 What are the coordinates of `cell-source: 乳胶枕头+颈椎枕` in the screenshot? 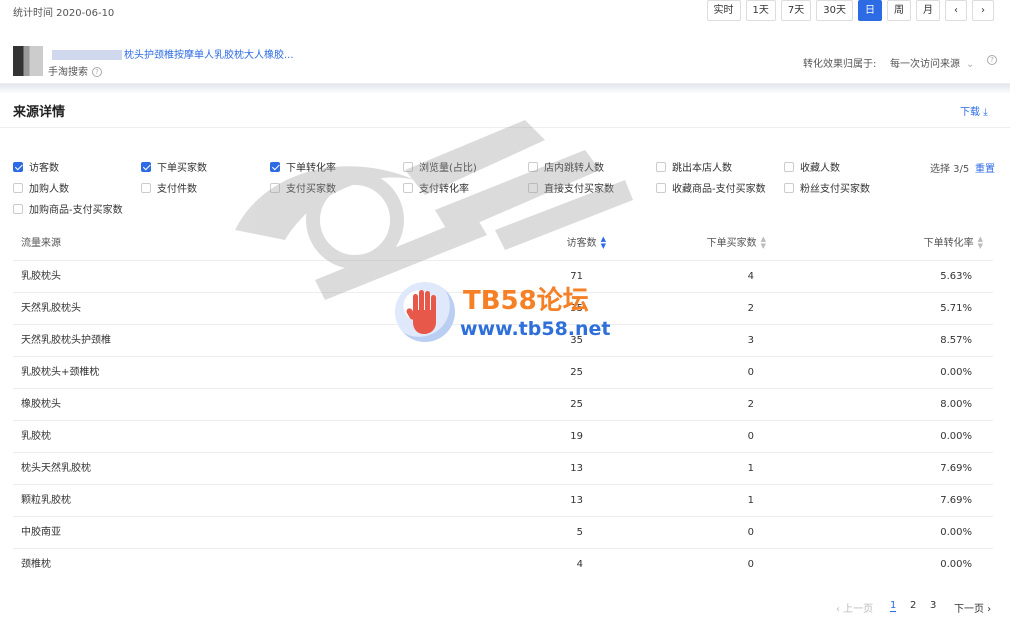 It's located at (60, 372).